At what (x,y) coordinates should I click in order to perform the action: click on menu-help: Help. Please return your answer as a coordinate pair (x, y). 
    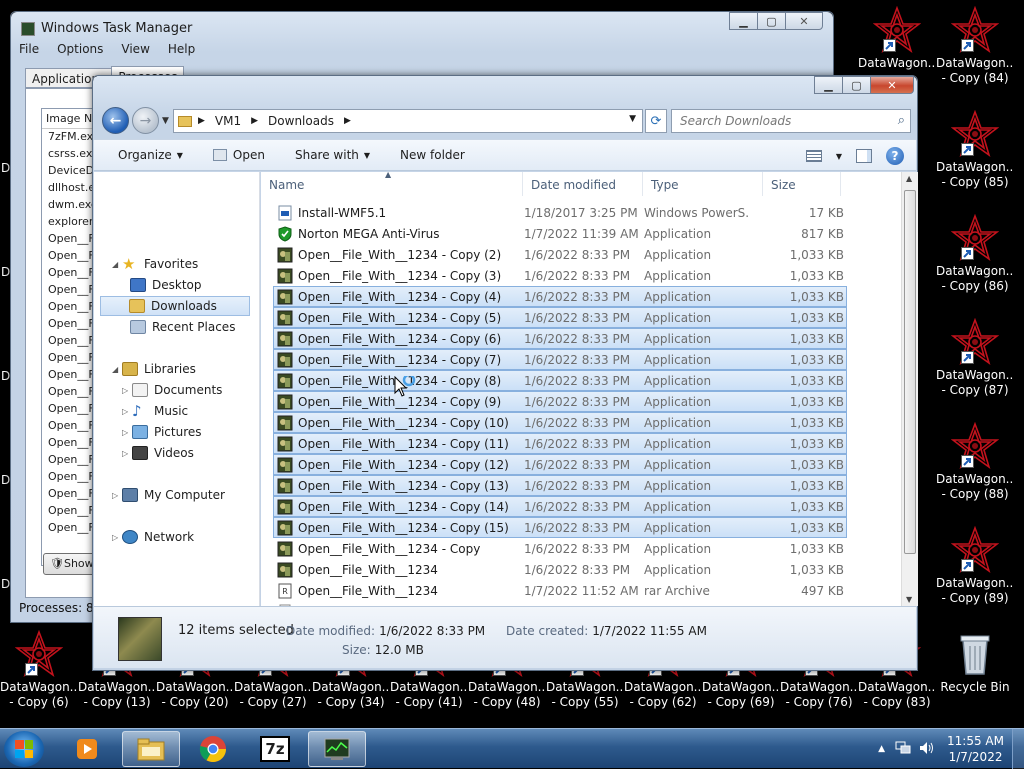
    Looking at the image, I should click on (181, 49).